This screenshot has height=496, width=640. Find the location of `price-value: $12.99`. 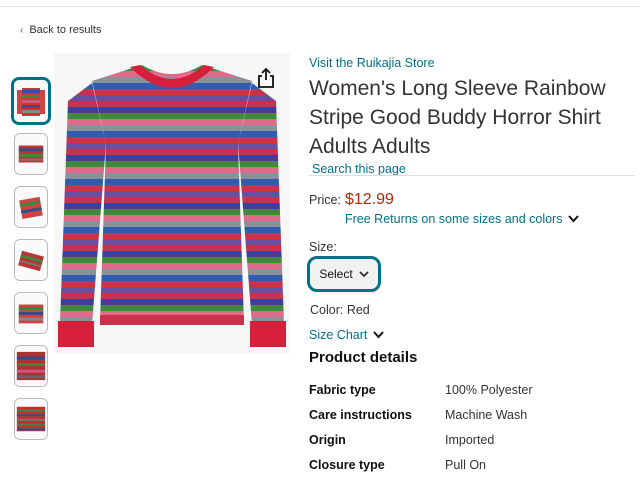

price-value: $12.99 is located at coordinates (369, 199).